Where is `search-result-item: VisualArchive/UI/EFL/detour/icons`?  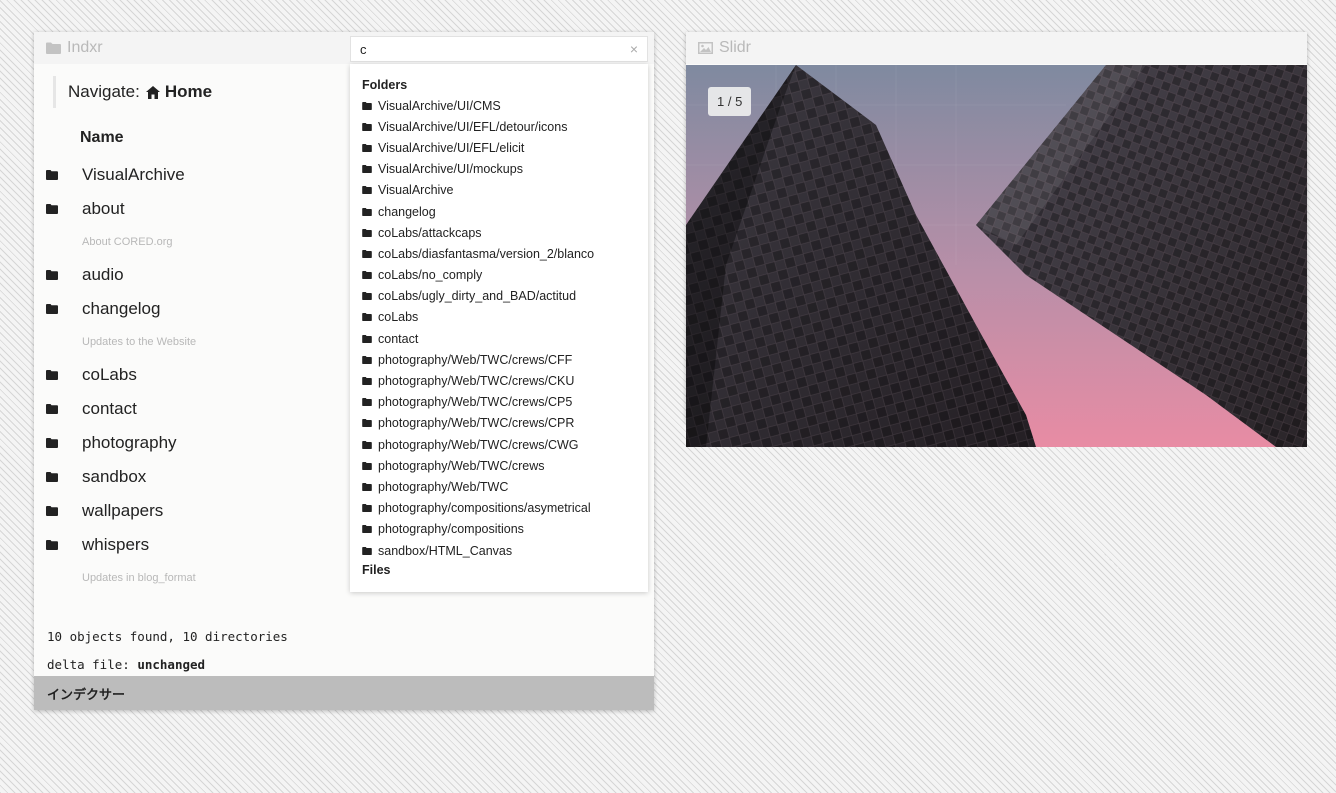
search-result-item: VisualArchive/UI/EFL/detour/icons is located at coordinates (505, 126).